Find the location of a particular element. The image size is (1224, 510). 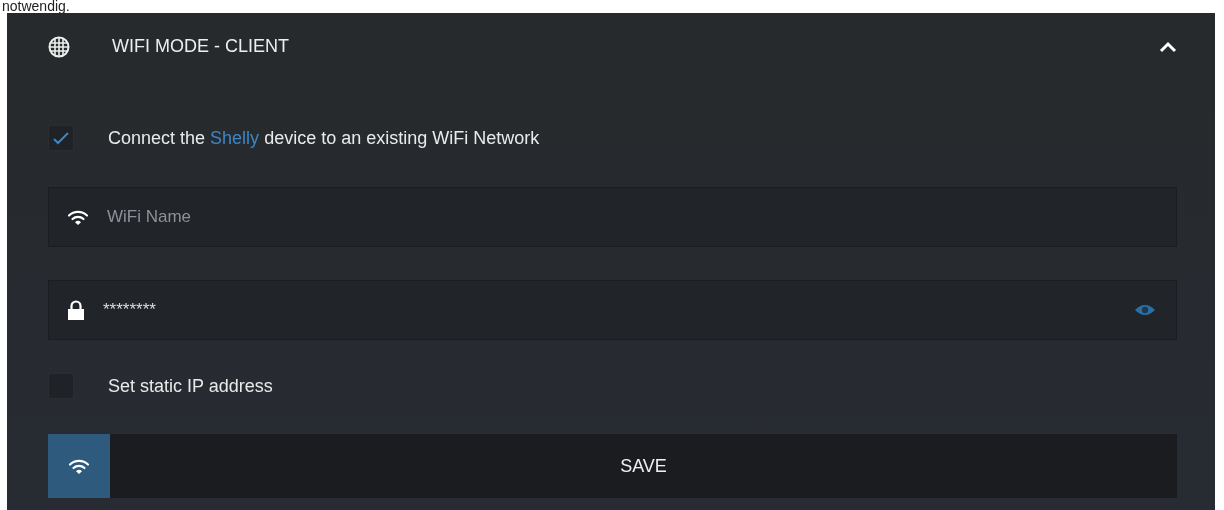

password-field: ******** is located at coordinates (612, 310).